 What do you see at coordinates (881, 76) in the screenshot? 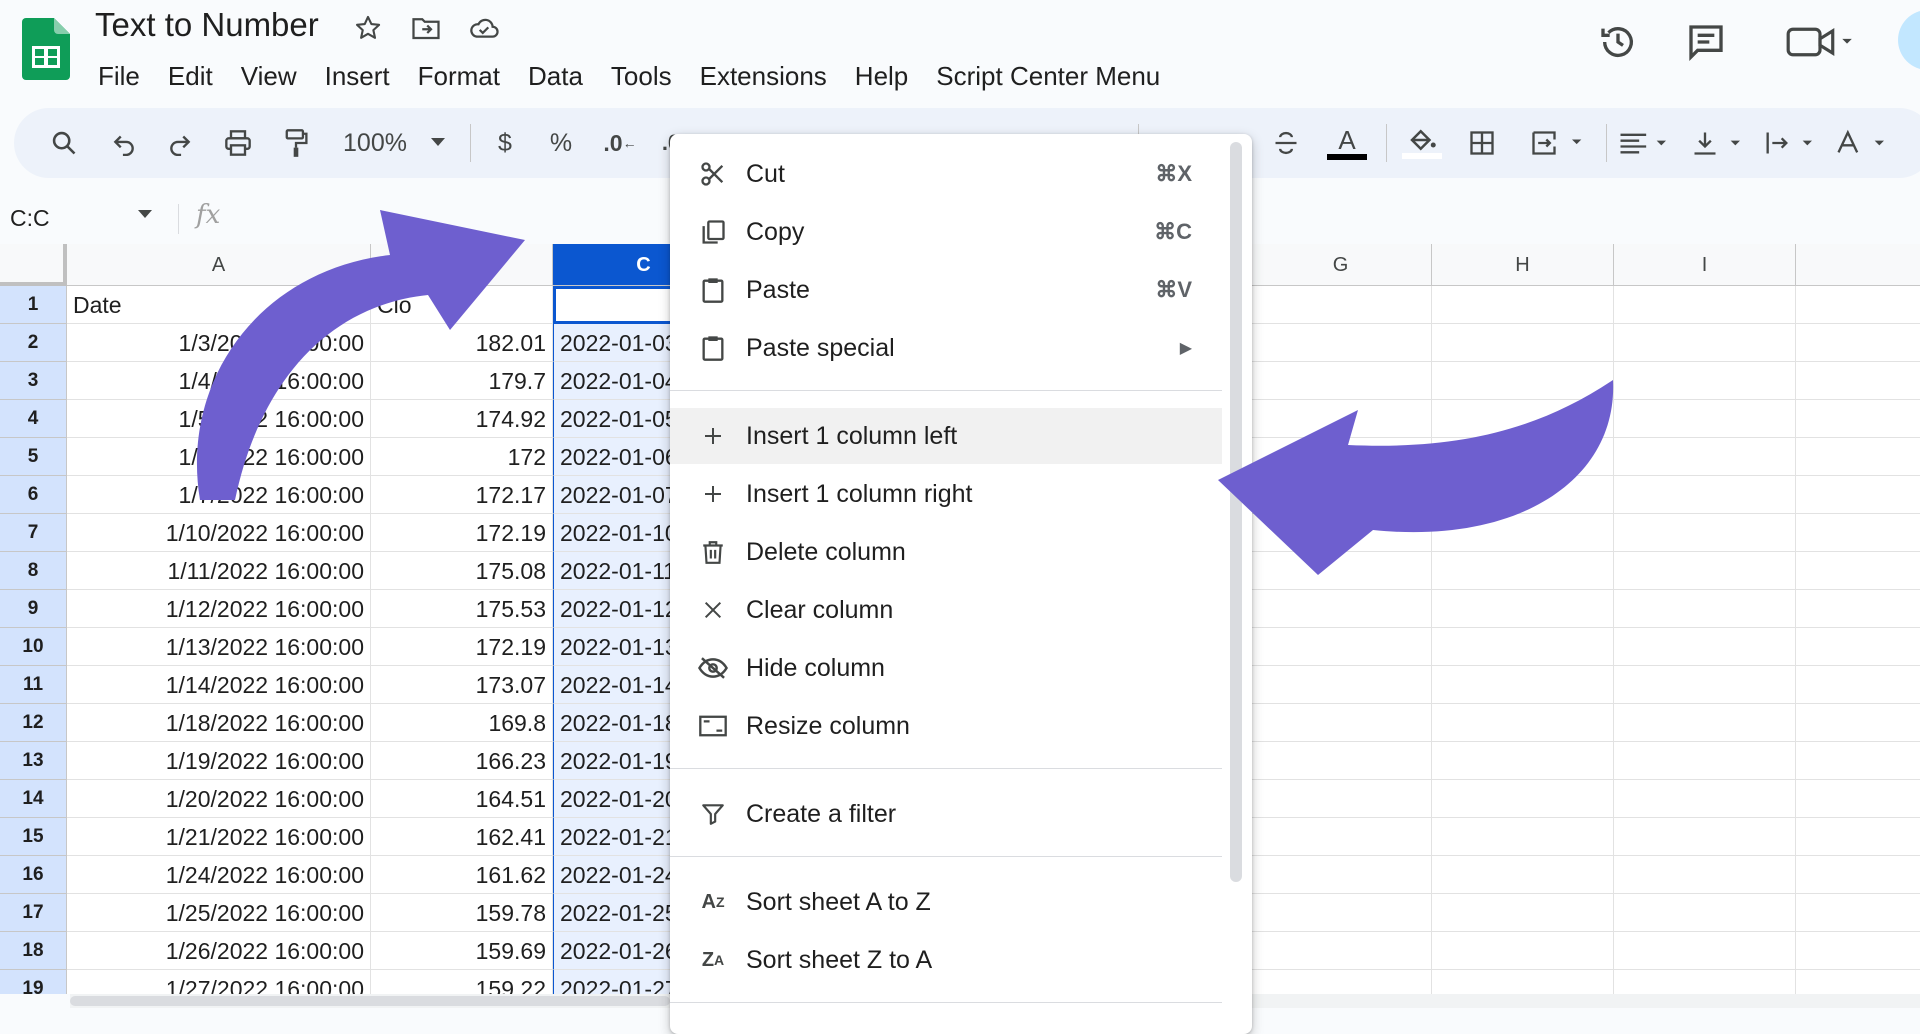
I see `menu-help: Help` at bounding box center [881, 76].